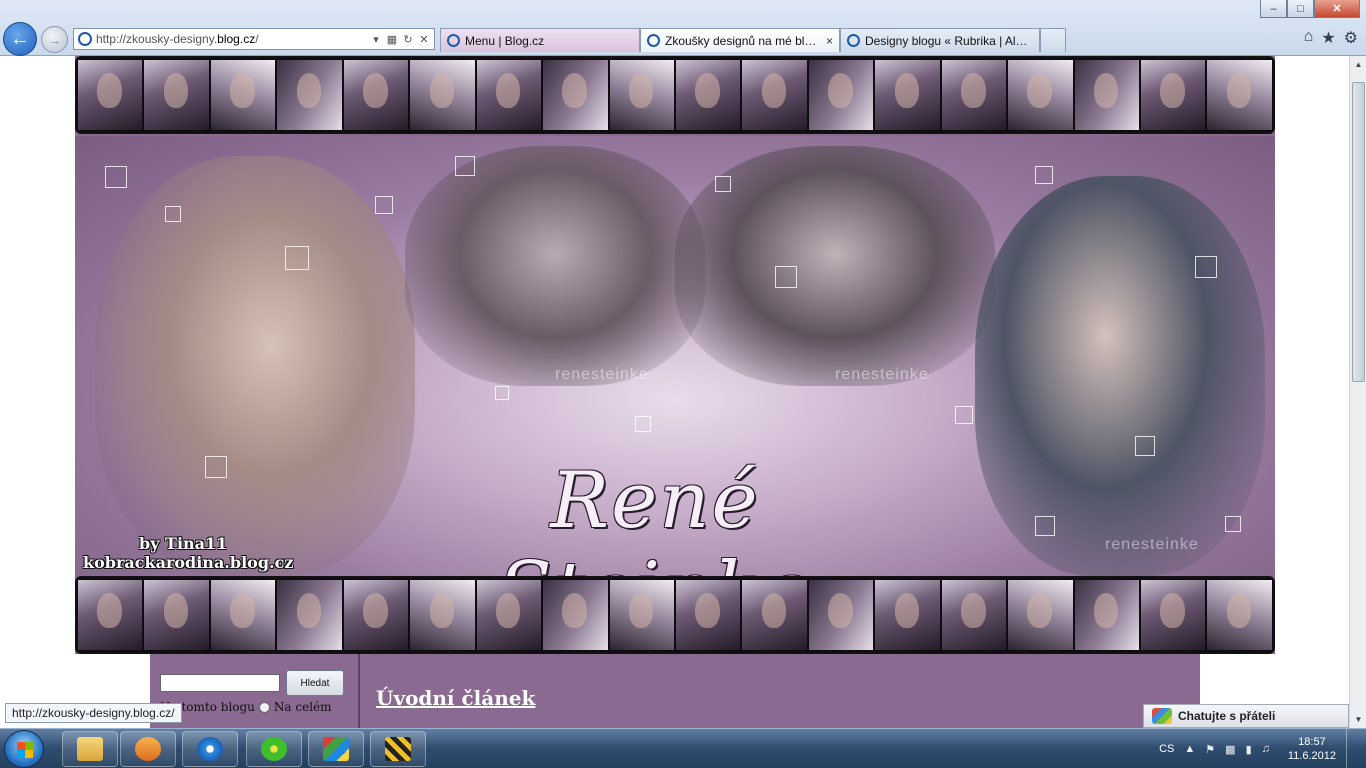 The width and height of the screenshot is (1366, 768). I want to click on radio-all, so click(264, 707).